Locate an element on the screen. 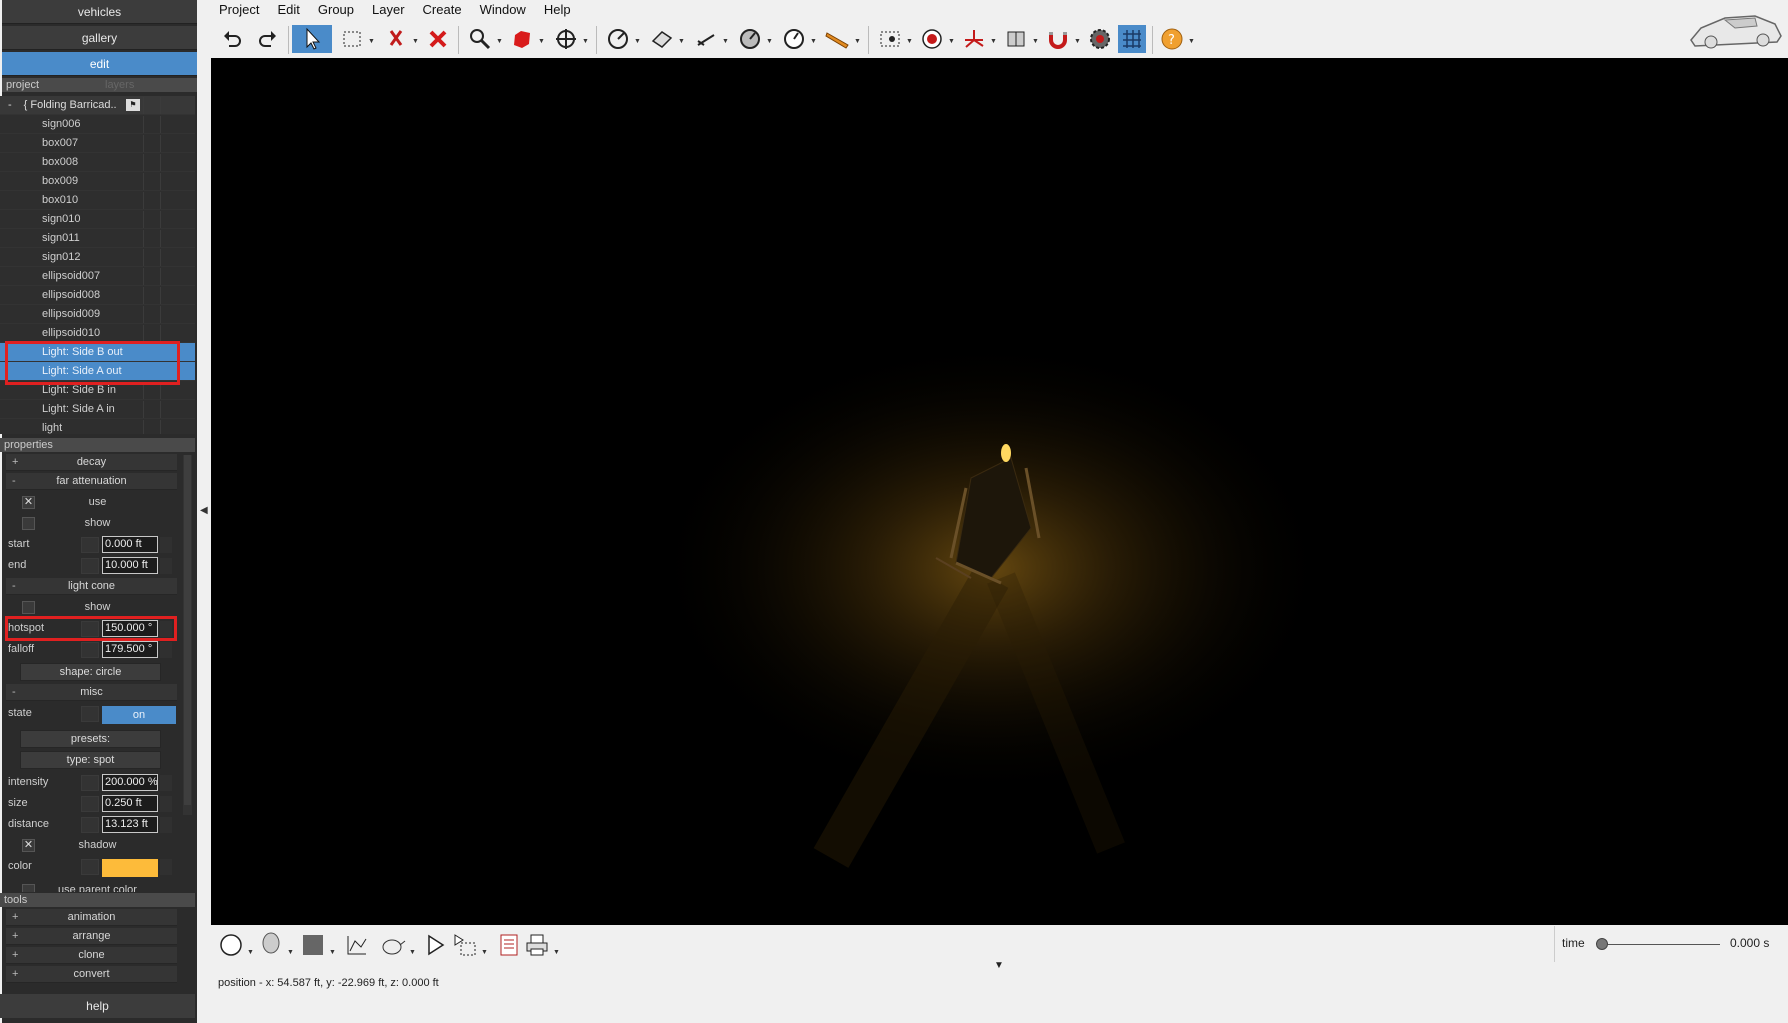 The height and width of the screenshot is (1023, 1788). tree-item-selected: Light: Side A out is located at coordinates (97, 371).